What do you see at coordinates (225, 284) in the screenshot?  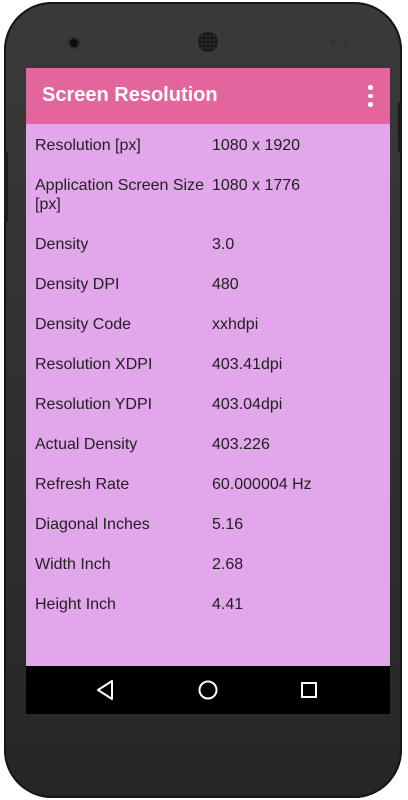 I see `row-value: 480` at bounding box center [225, 284].